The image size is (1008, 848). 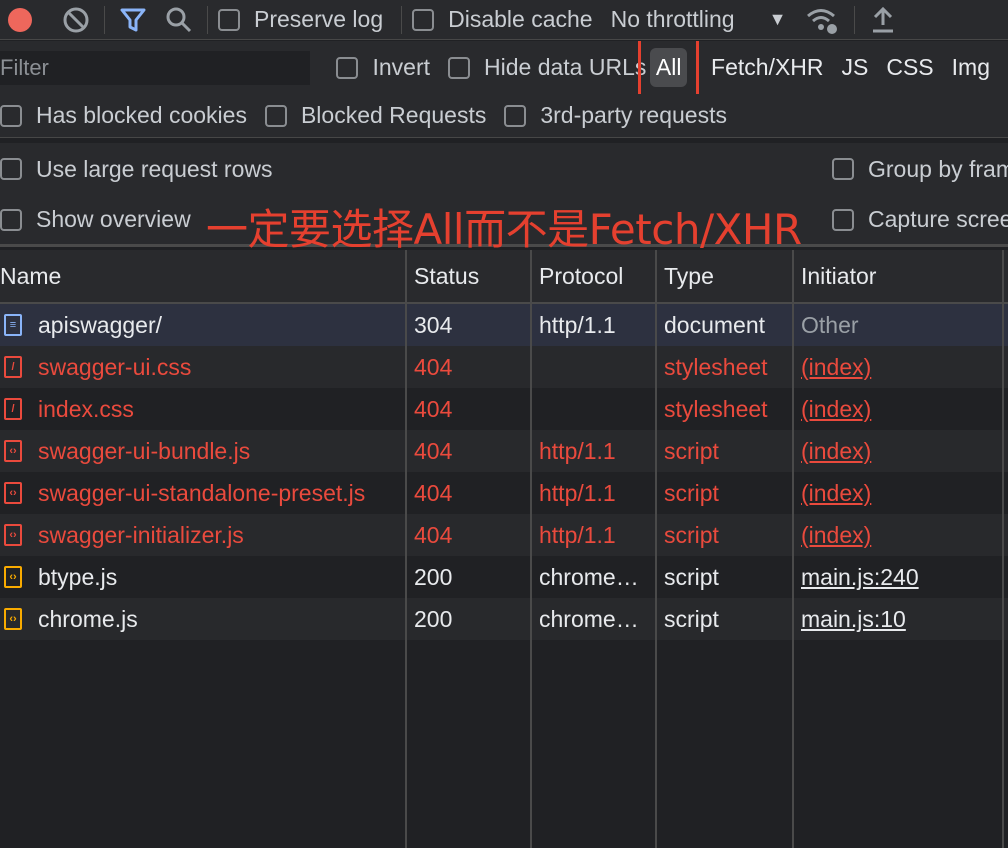 I want to click on has-blocked-cookies-checkbox: Has blocked cookies, so click(x=123, y=115).